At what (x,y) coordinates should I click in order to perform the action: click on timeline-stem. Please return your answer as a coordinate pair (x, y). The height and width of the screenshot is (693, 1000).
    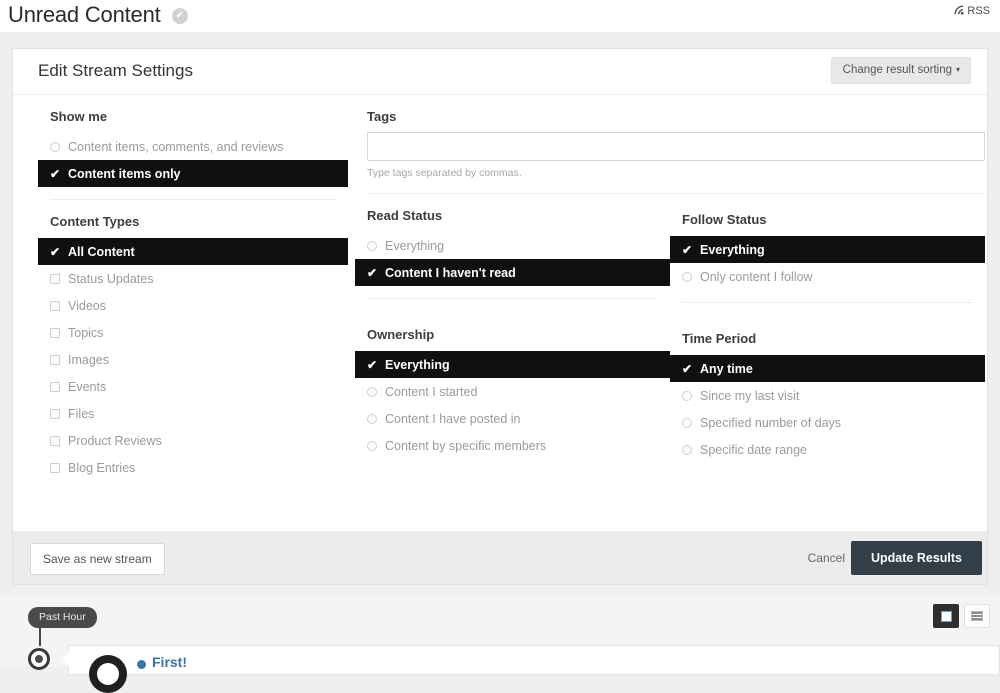
    Looking at the image, I should click on (40, 637).